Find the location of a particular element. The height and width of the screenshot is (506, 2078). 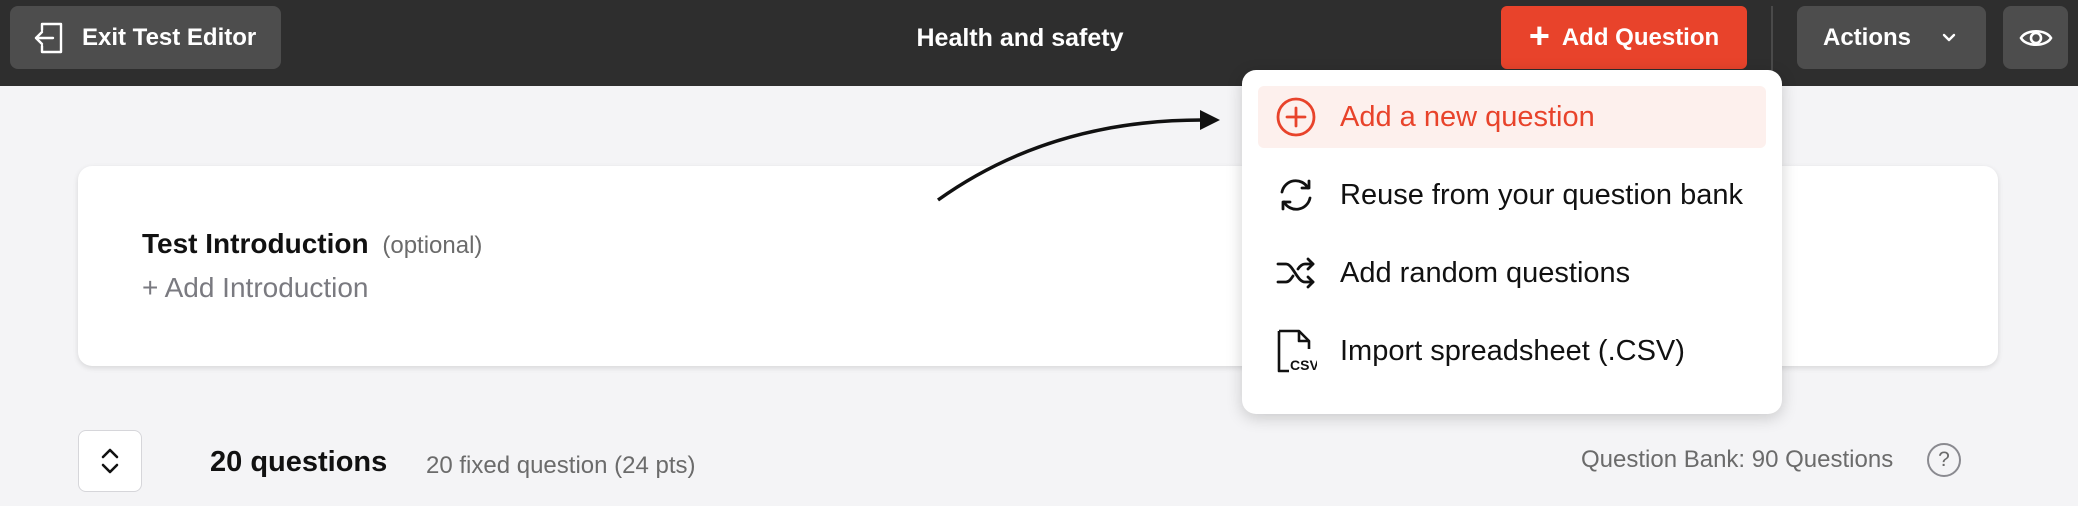

plus-circle-icon is located at coordinates (1296, 117).